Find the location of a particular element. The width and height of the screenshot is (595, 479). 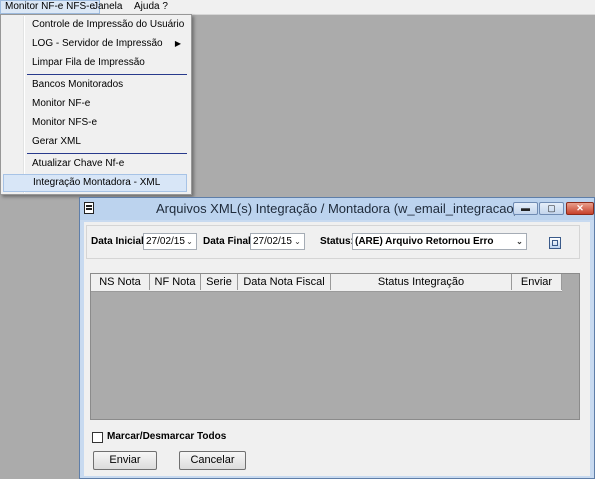

menu-item-label: Integração Montadora - XML is located at coordinates (97, 182).